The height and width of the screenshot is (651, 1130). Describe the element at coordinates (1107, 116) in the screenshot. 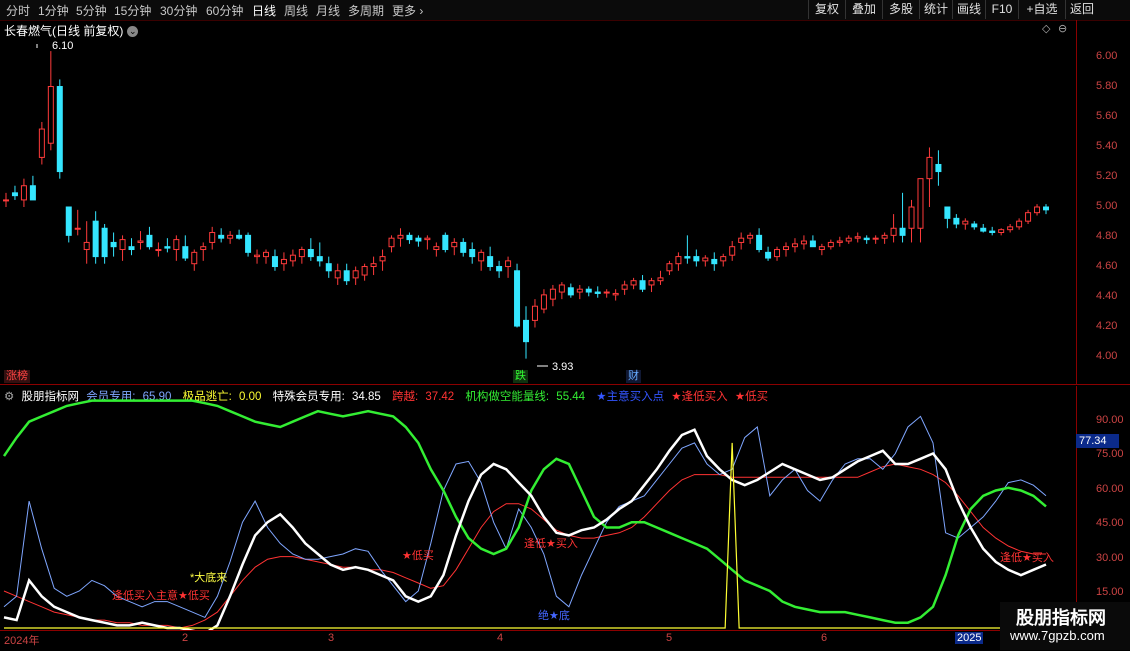

I see `price-tick: 5.60` at that location.